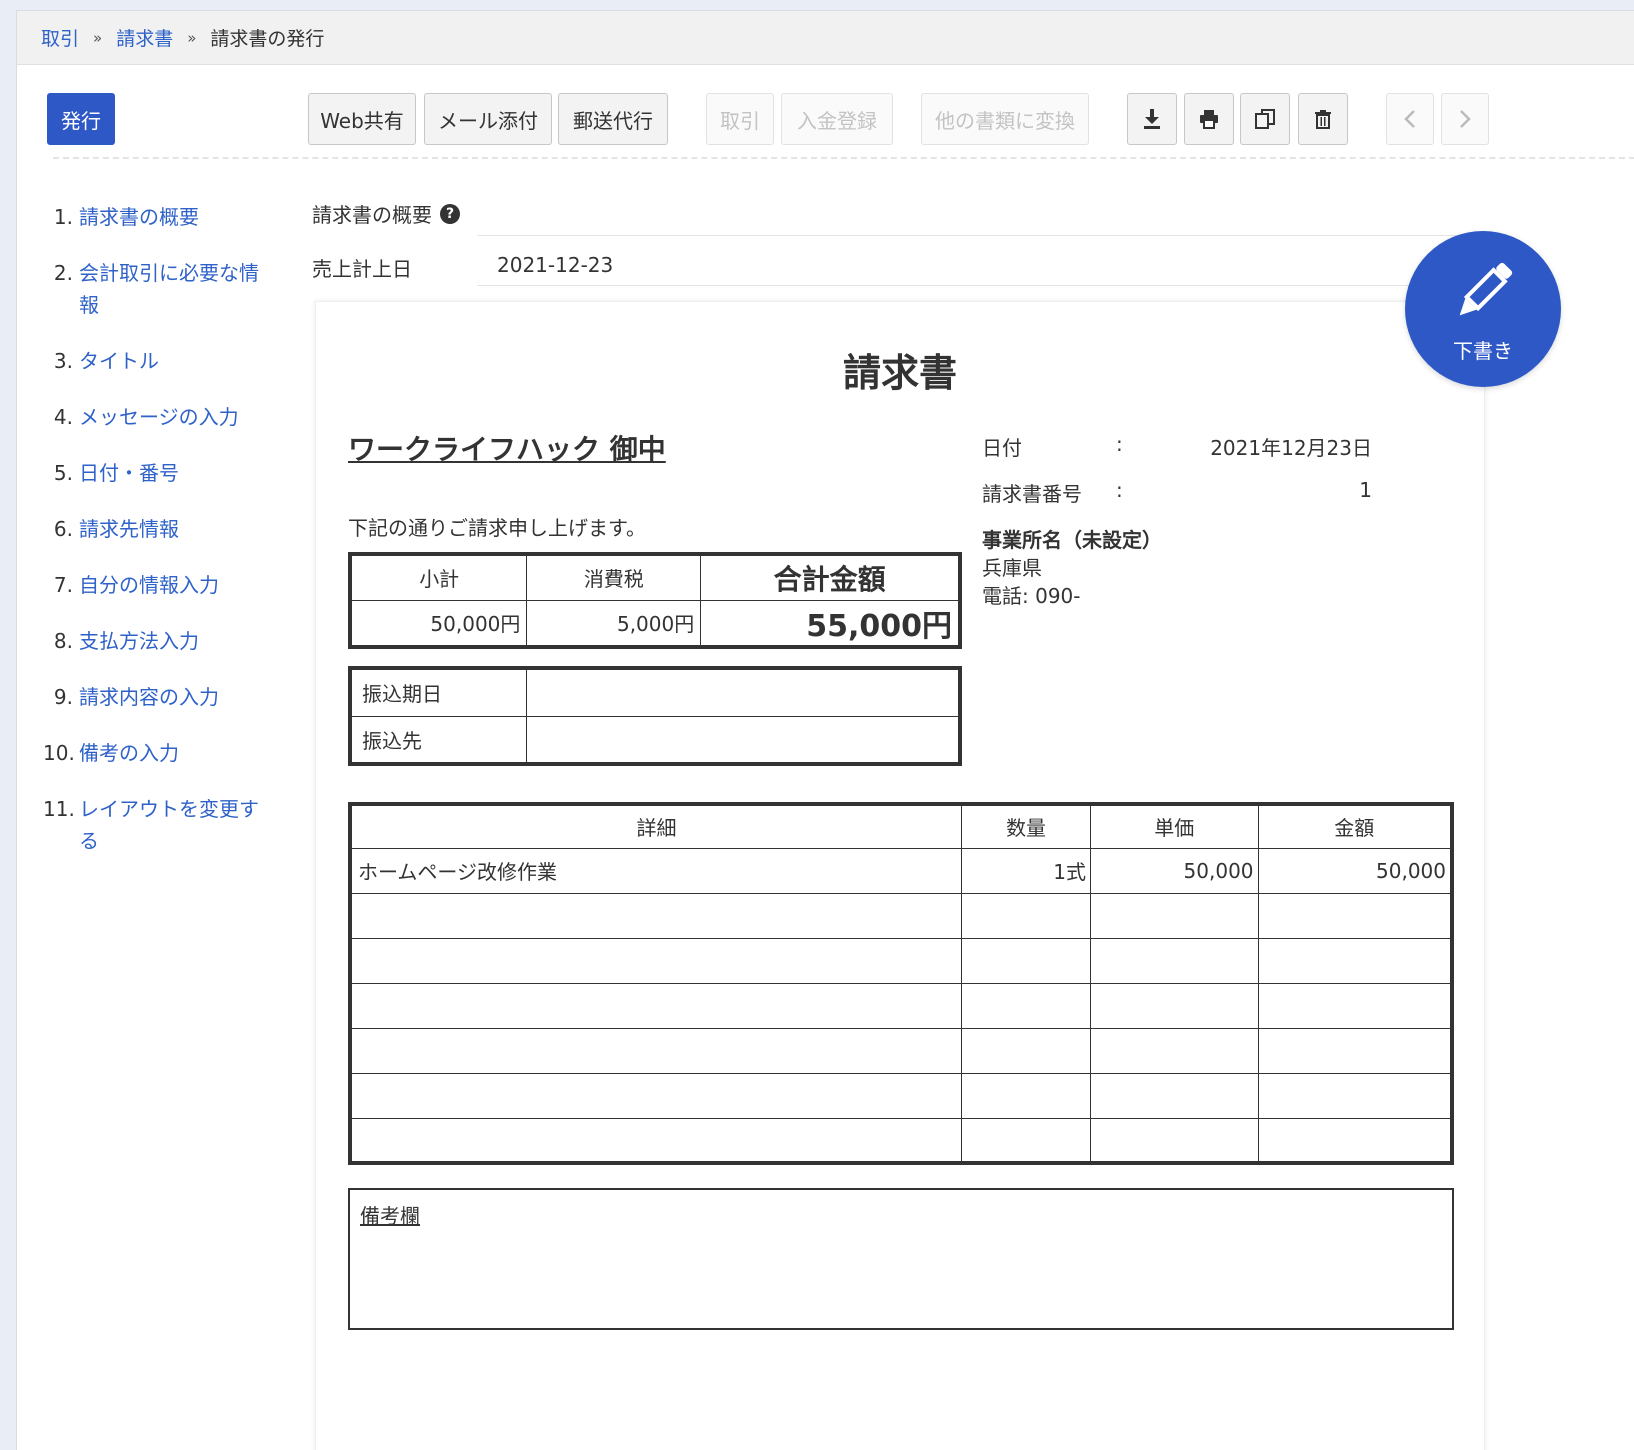 Image resolution: width=1634 pixels, height=1450 pixels. Describe the element at coordinates (1026, 826) in the screenshot. I see `qty-header: 数量` at that location.